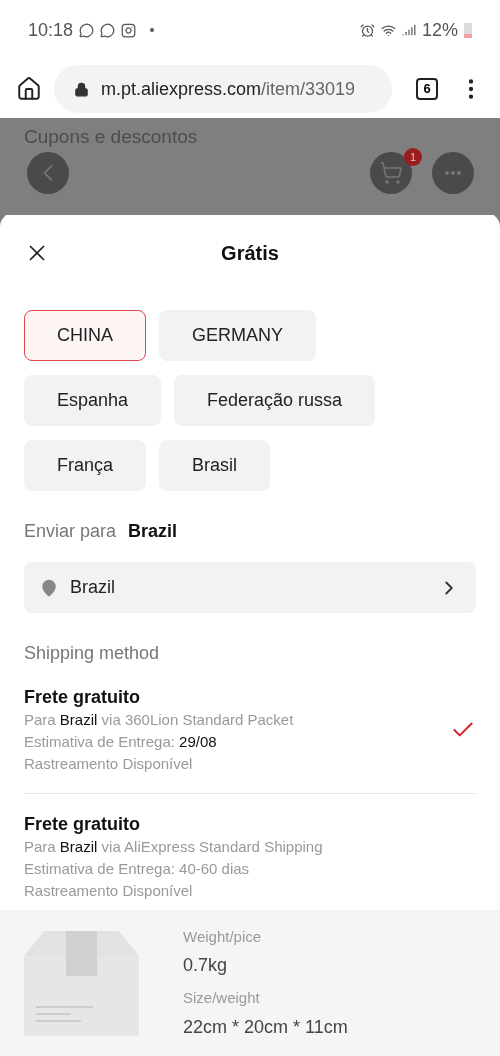 This screenshot has width=500, height=1056. What do you see at coordinates (206, 965) in the screenshot?
I see `weight-value: 0.7kg` at bounding box center [206, 965].